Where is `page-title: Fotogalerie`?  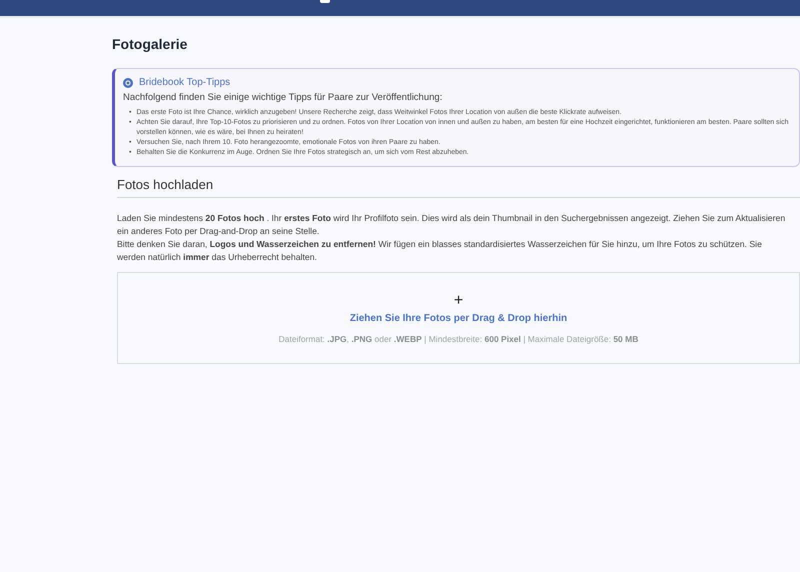
page-title: Fotogalerie is located at coordinates (150, 44).